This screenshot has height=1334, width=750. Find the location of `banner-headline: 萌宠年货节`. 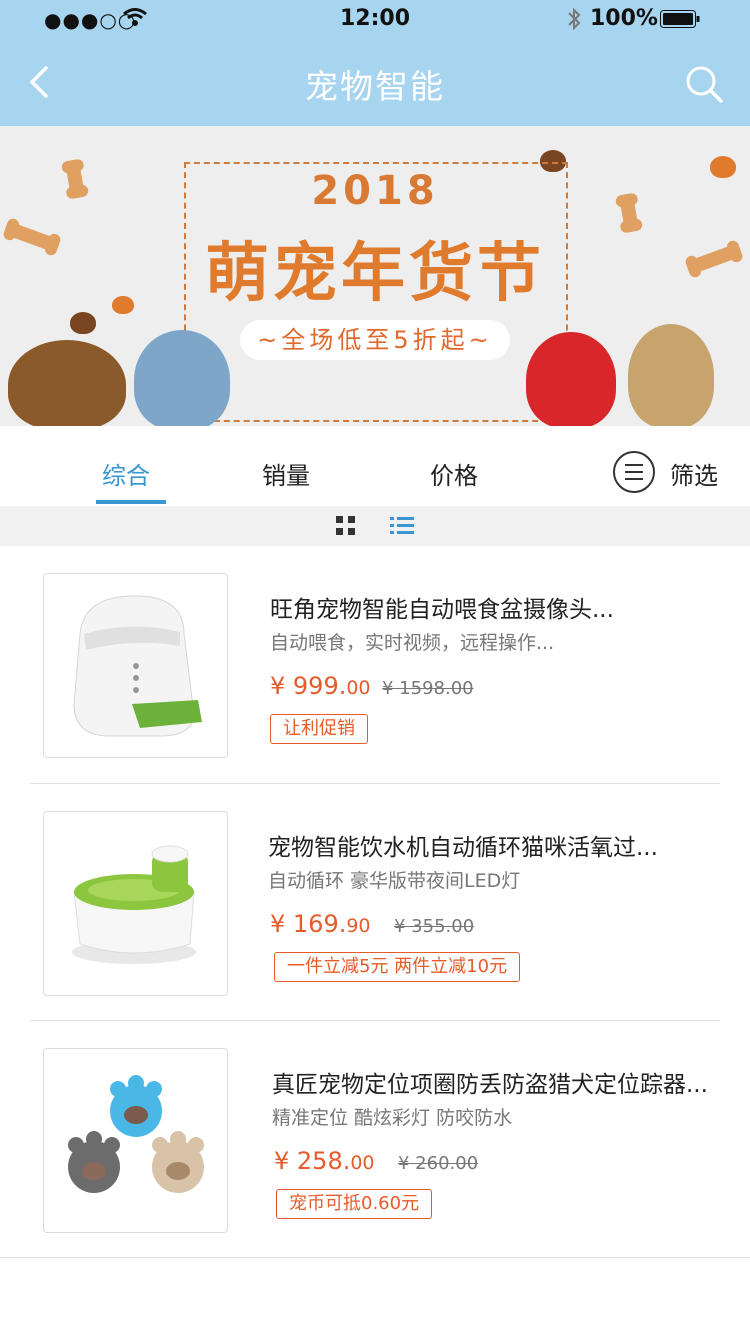

banner-headline: 萌宠年货节 is located at coordinates (375, 274).